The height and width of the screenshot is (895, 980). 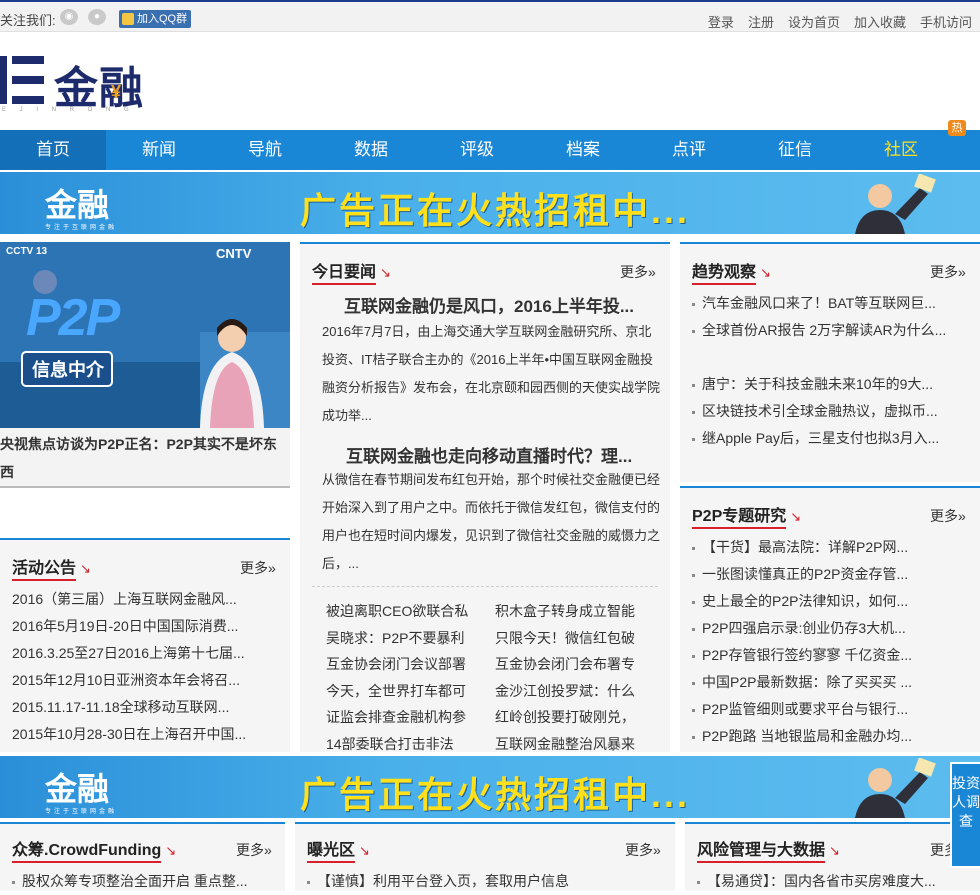 What do you see at coordinates (948, 272) in the screenshot?
I see `trend-more: 更多»` at bounding box center [948, 272].